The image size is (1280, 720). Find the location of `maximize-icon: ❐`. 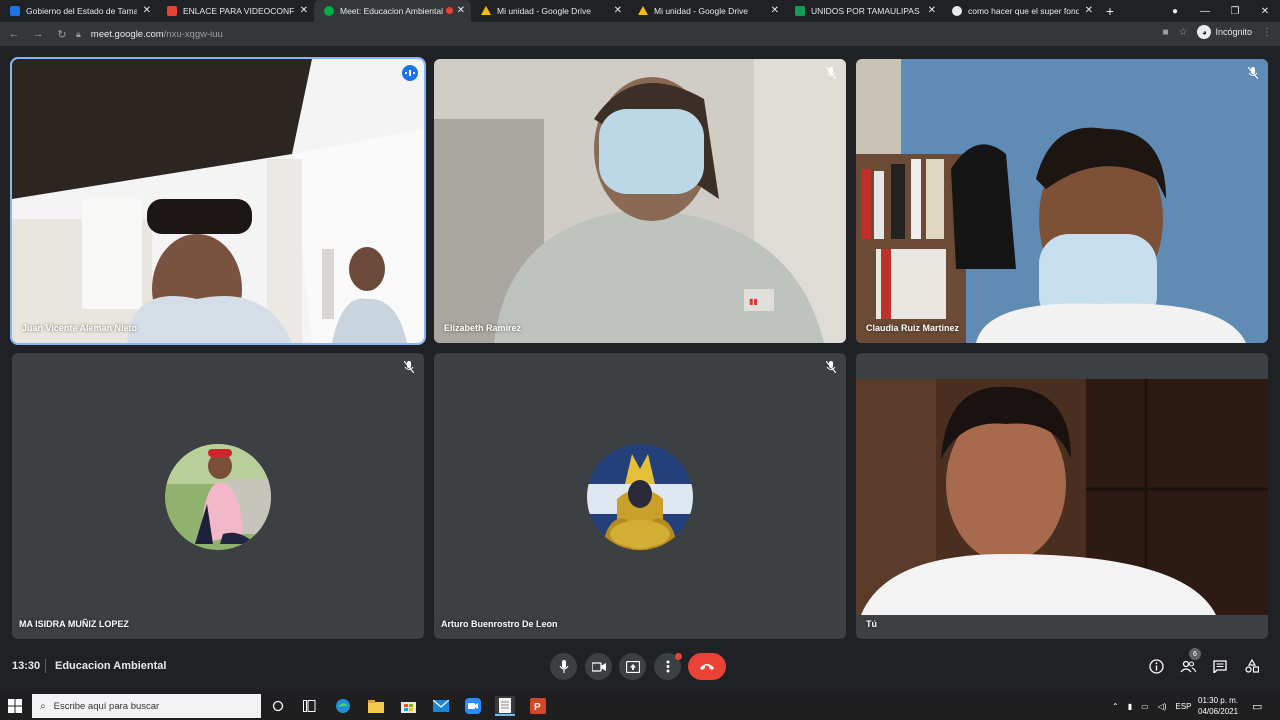

maximize-icon: ❐ is located at coordinates (1235, 11).